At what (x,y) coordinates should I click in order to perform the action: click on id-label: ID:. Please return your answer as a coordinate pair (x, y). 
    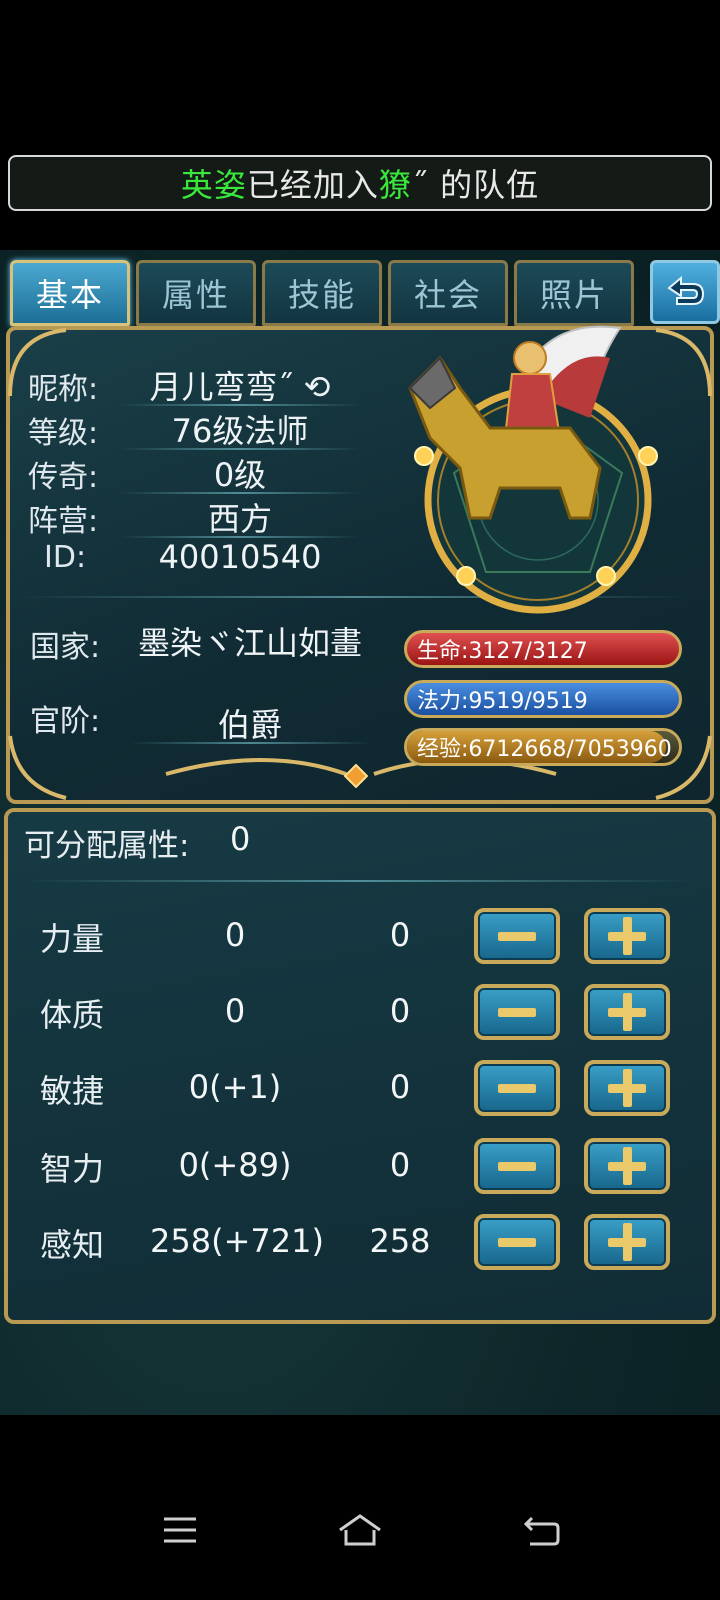
    Looking at the image, I should click on (65, 557).